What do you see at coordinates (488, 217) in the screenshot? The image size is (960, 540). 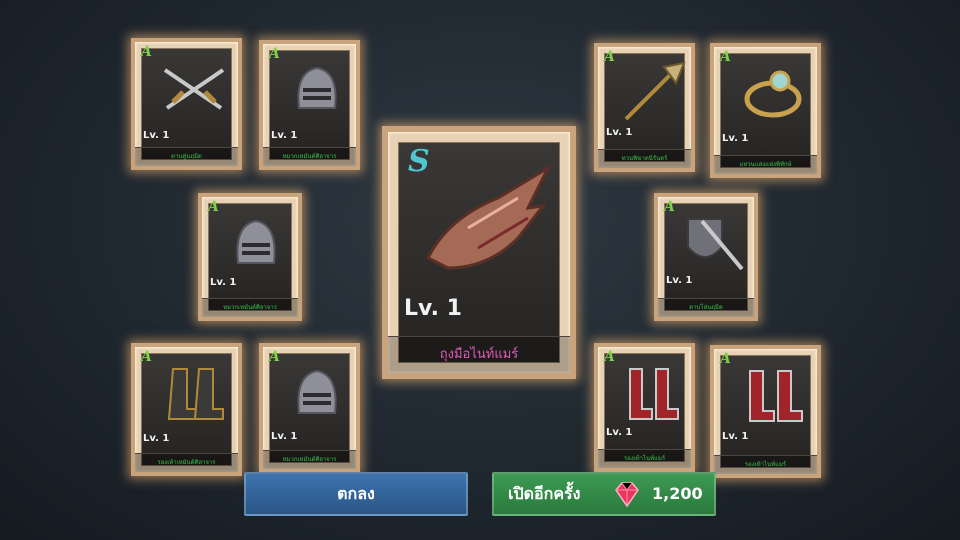 I see `gauntlet-icon` at bounding box center [488, 217].